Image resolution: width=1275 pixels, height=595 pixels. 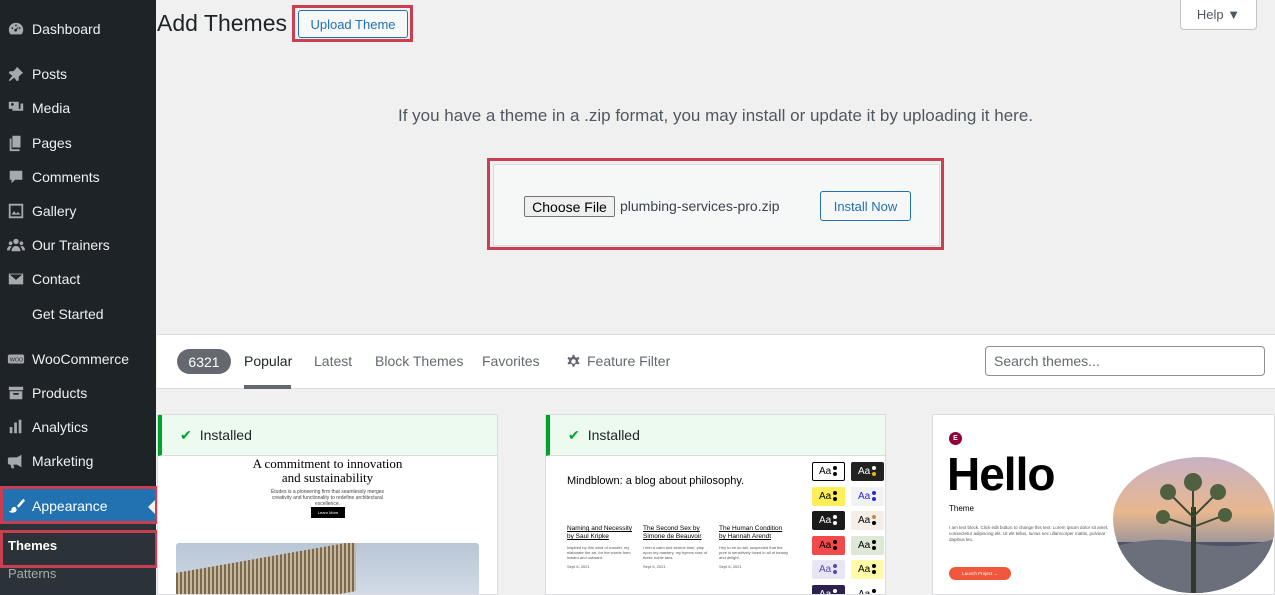 What do you see at coordinates (1125, 361) in the screenshot?
I see `search-themes-input` at bounding box center [1125, 361].